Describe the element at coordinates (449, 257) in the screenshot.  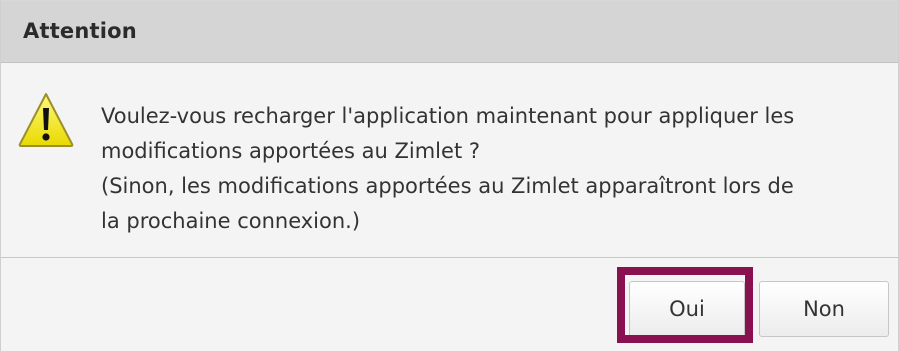
I see `dialog-separator` at that location.